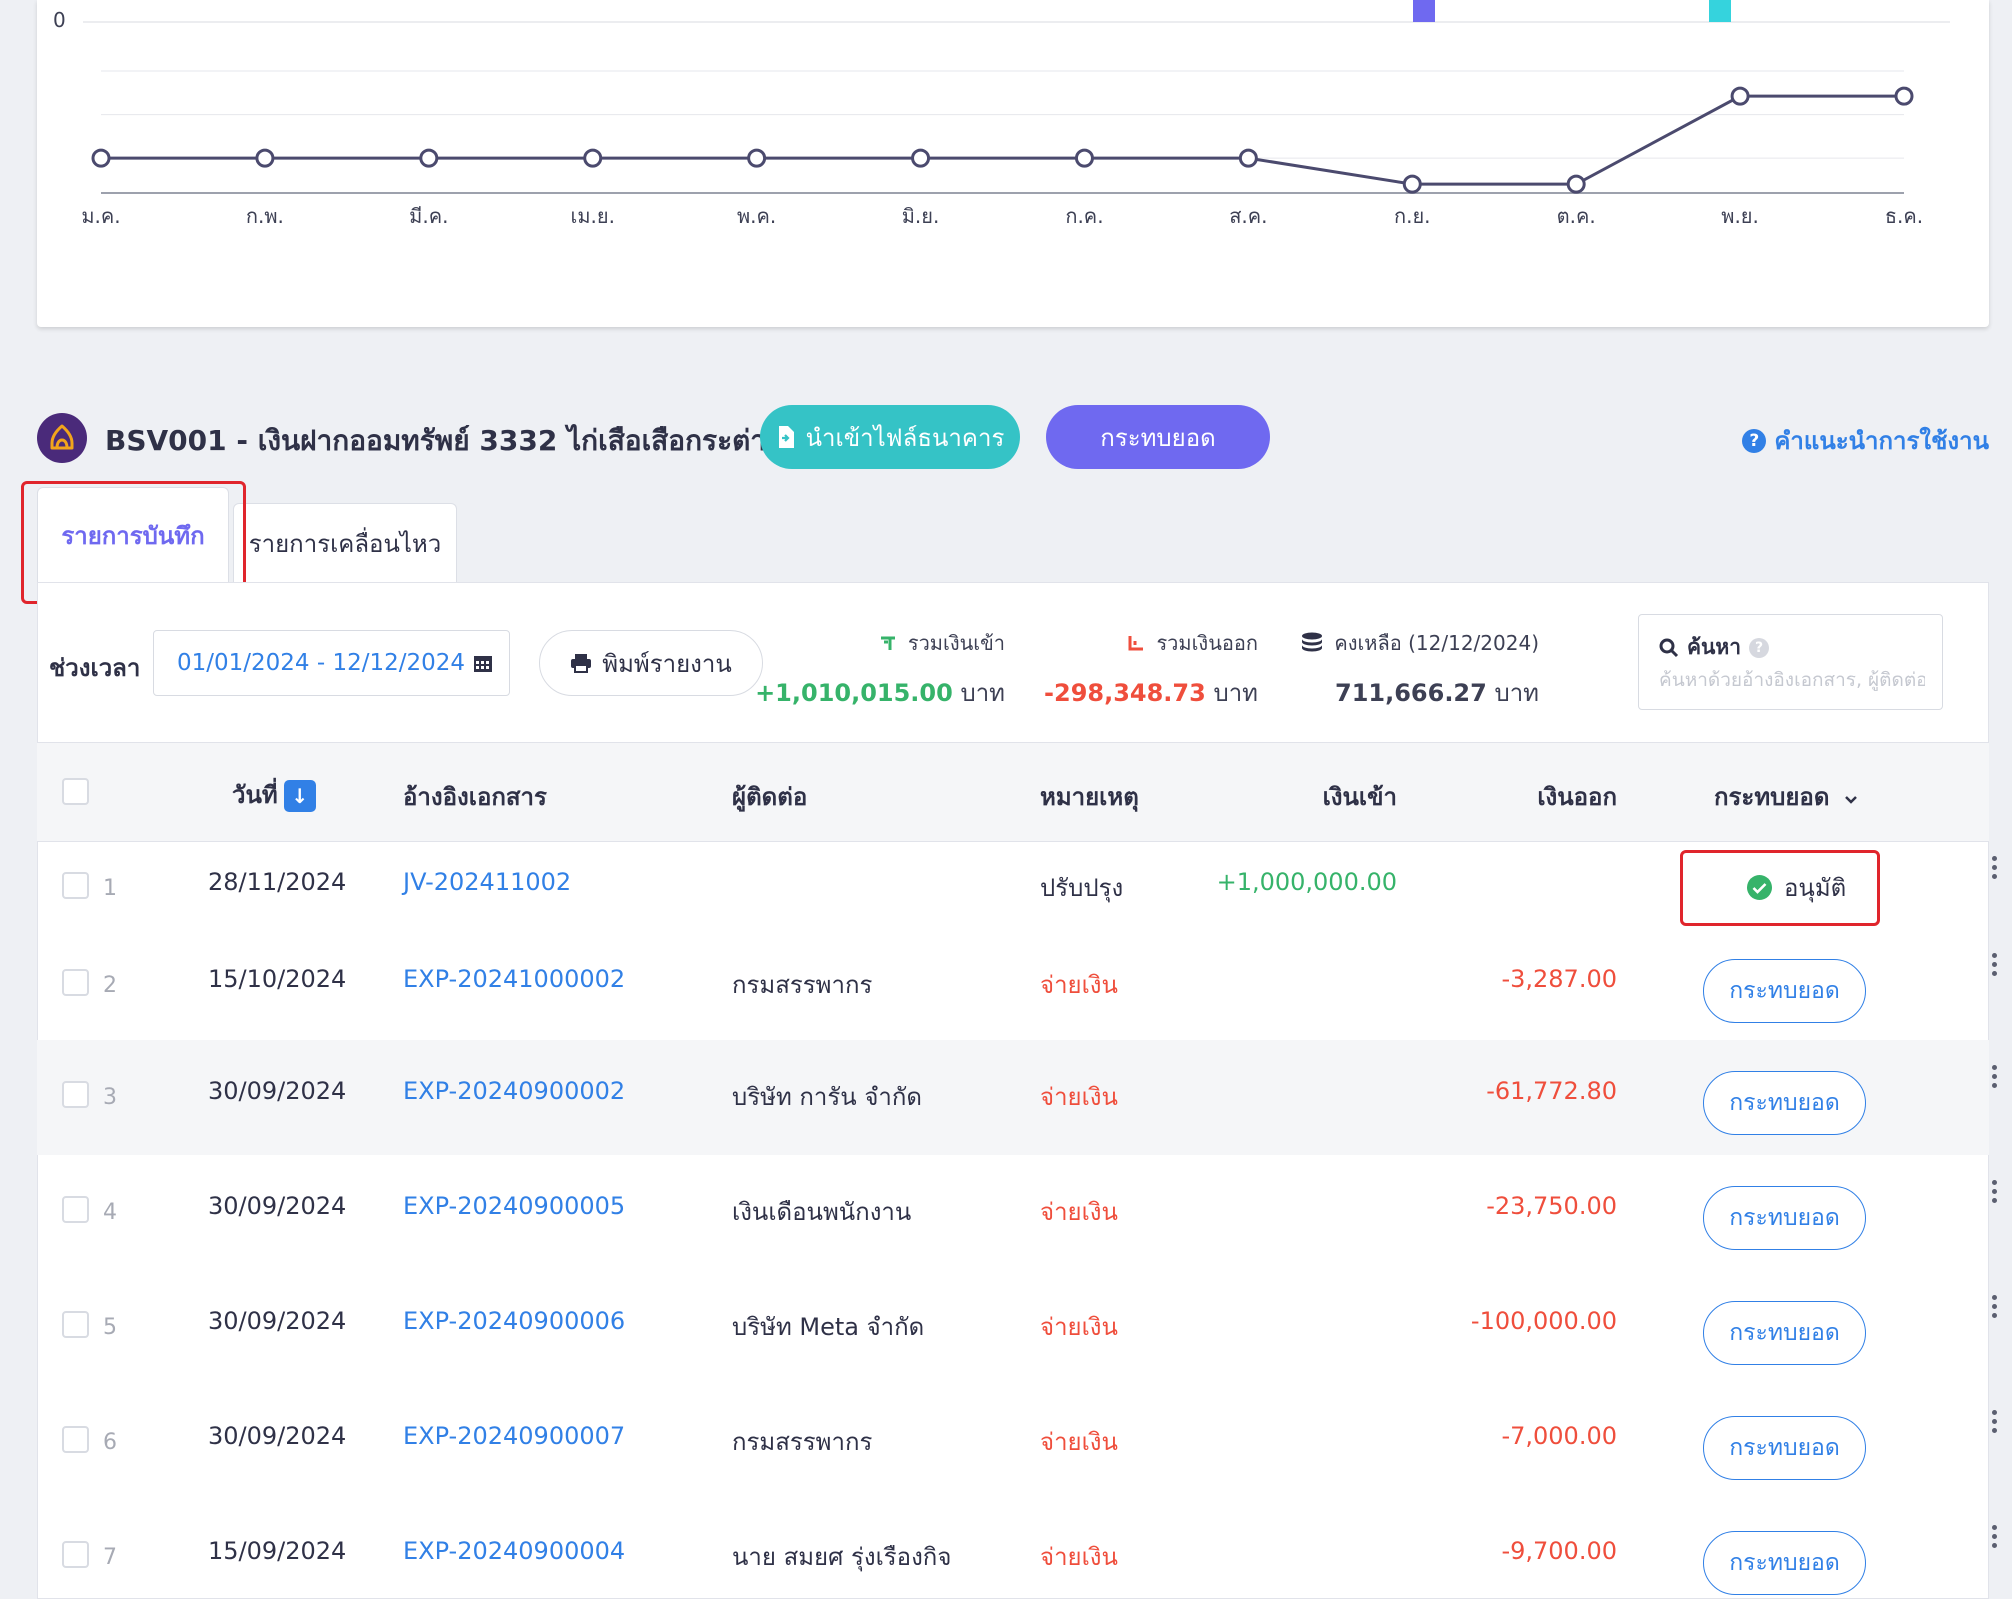 Image resolution: width=2012 pixels, height=1599 pixels. I want to click on x-tick-label: พ.ย., so click(1740, 216).